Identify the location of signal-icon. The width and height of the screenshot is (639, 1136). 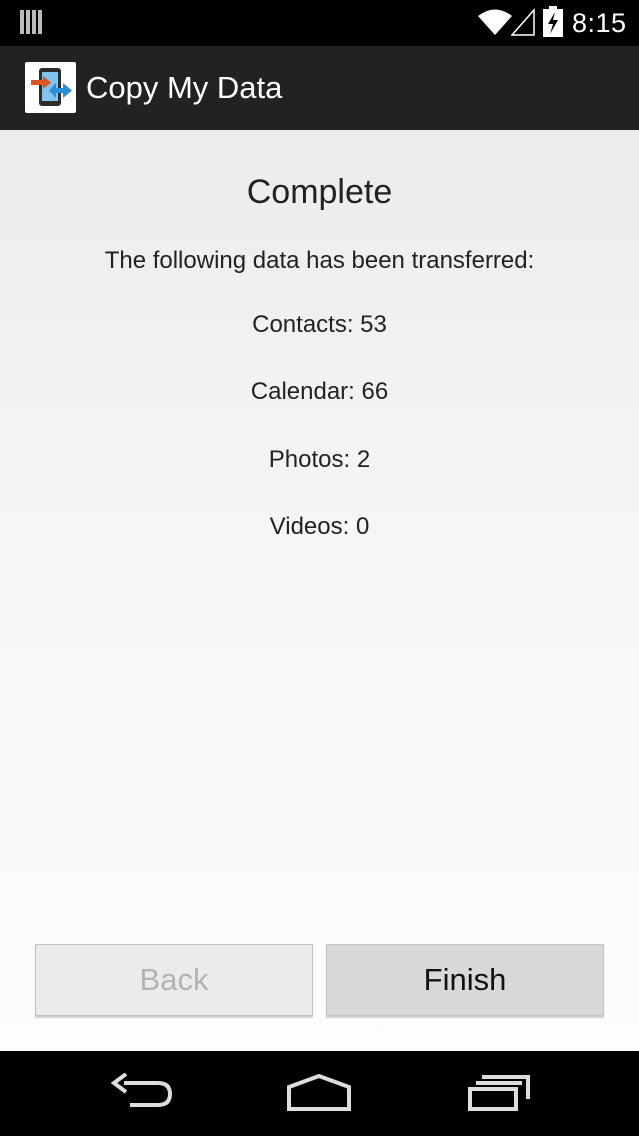
(523, 22).